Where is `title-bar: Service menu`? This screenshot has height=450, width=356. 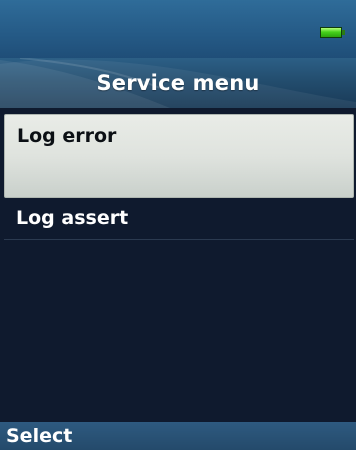
title-bar: Service menu is located at coordinates (178, 83).